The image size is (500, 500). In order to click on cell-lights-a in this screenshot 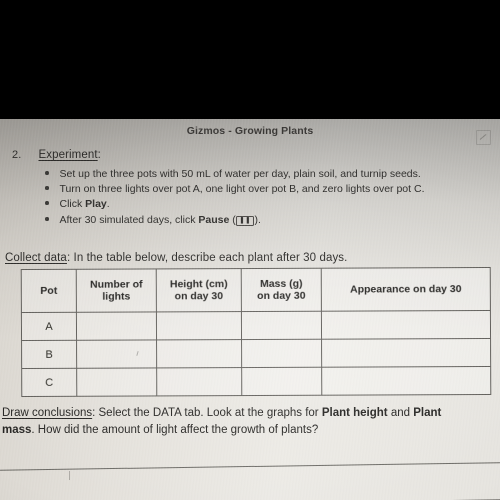, I will do `click(116, 326)`.